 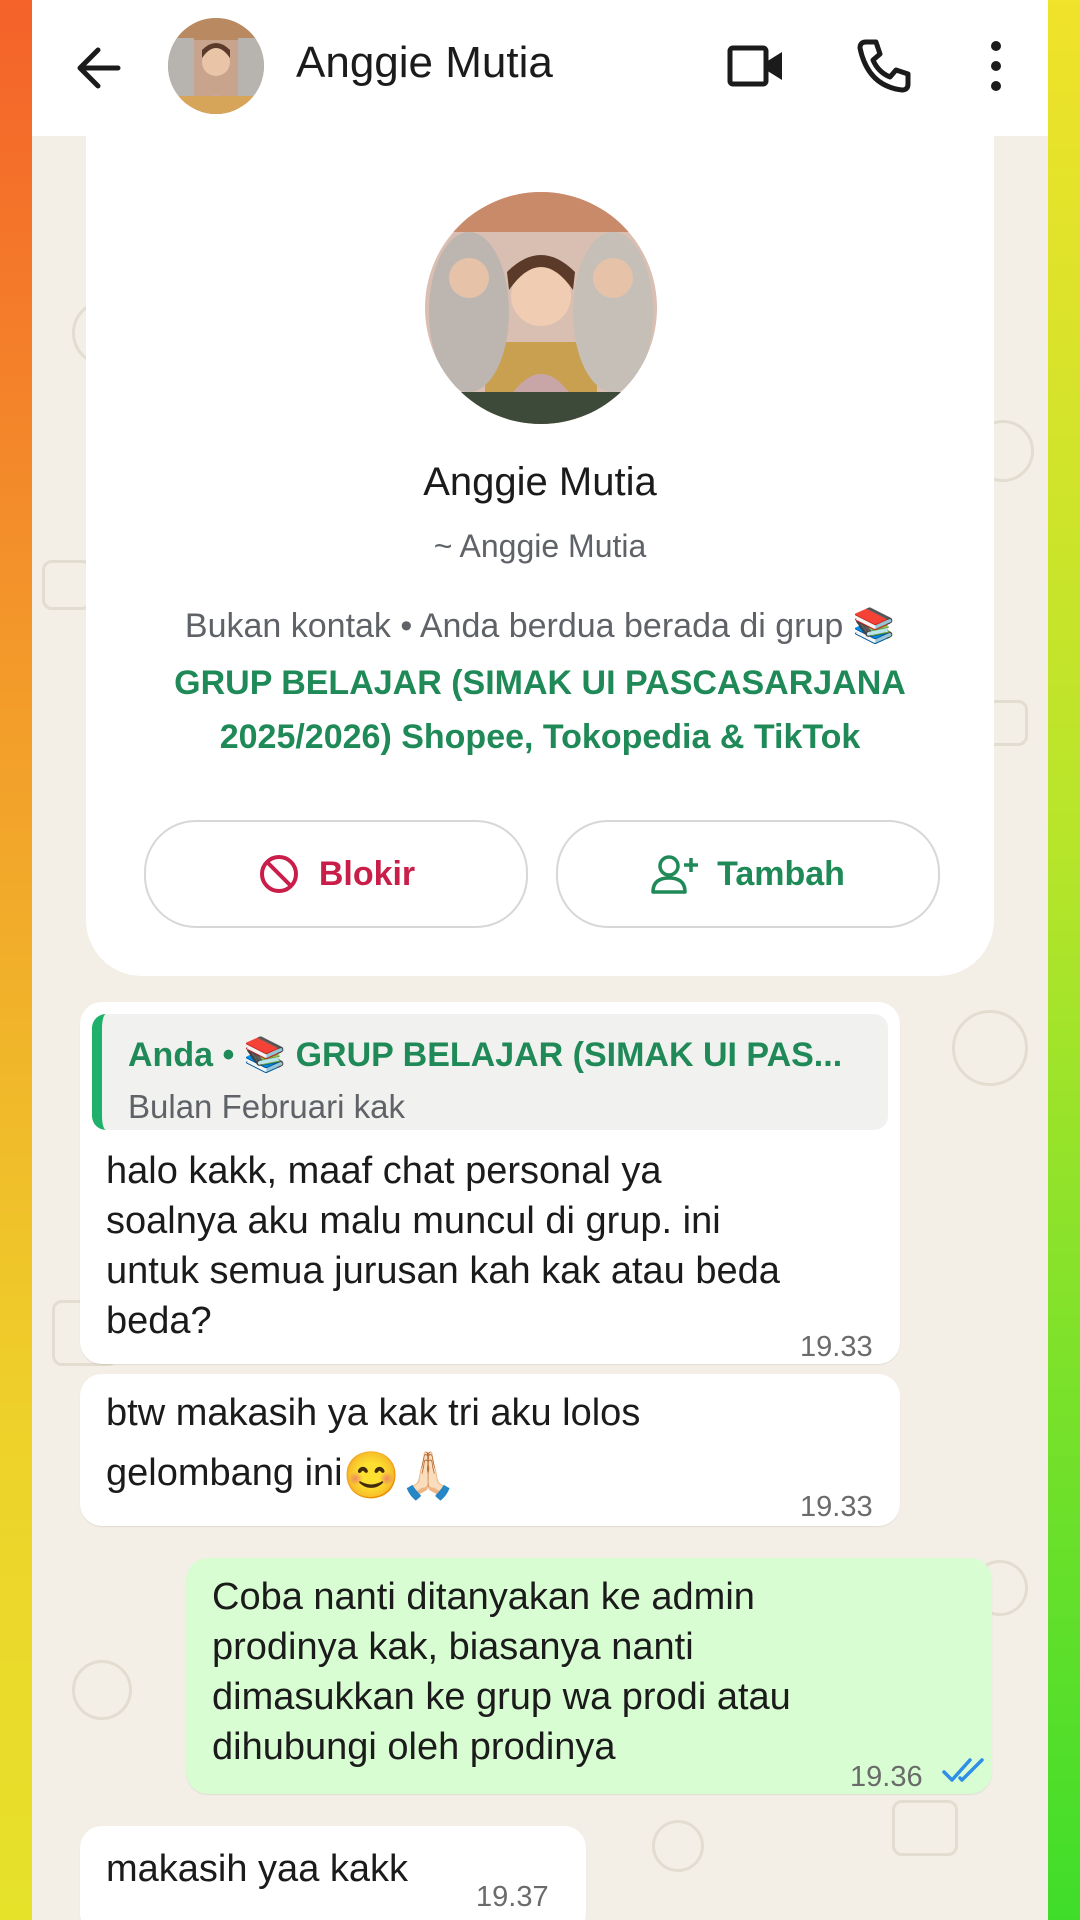 What do you see at coordinates (453, 1647) in the screenshot?
I see `message-line: prodinya kak, biasanya nanti` at bounding box center [453, 1647].